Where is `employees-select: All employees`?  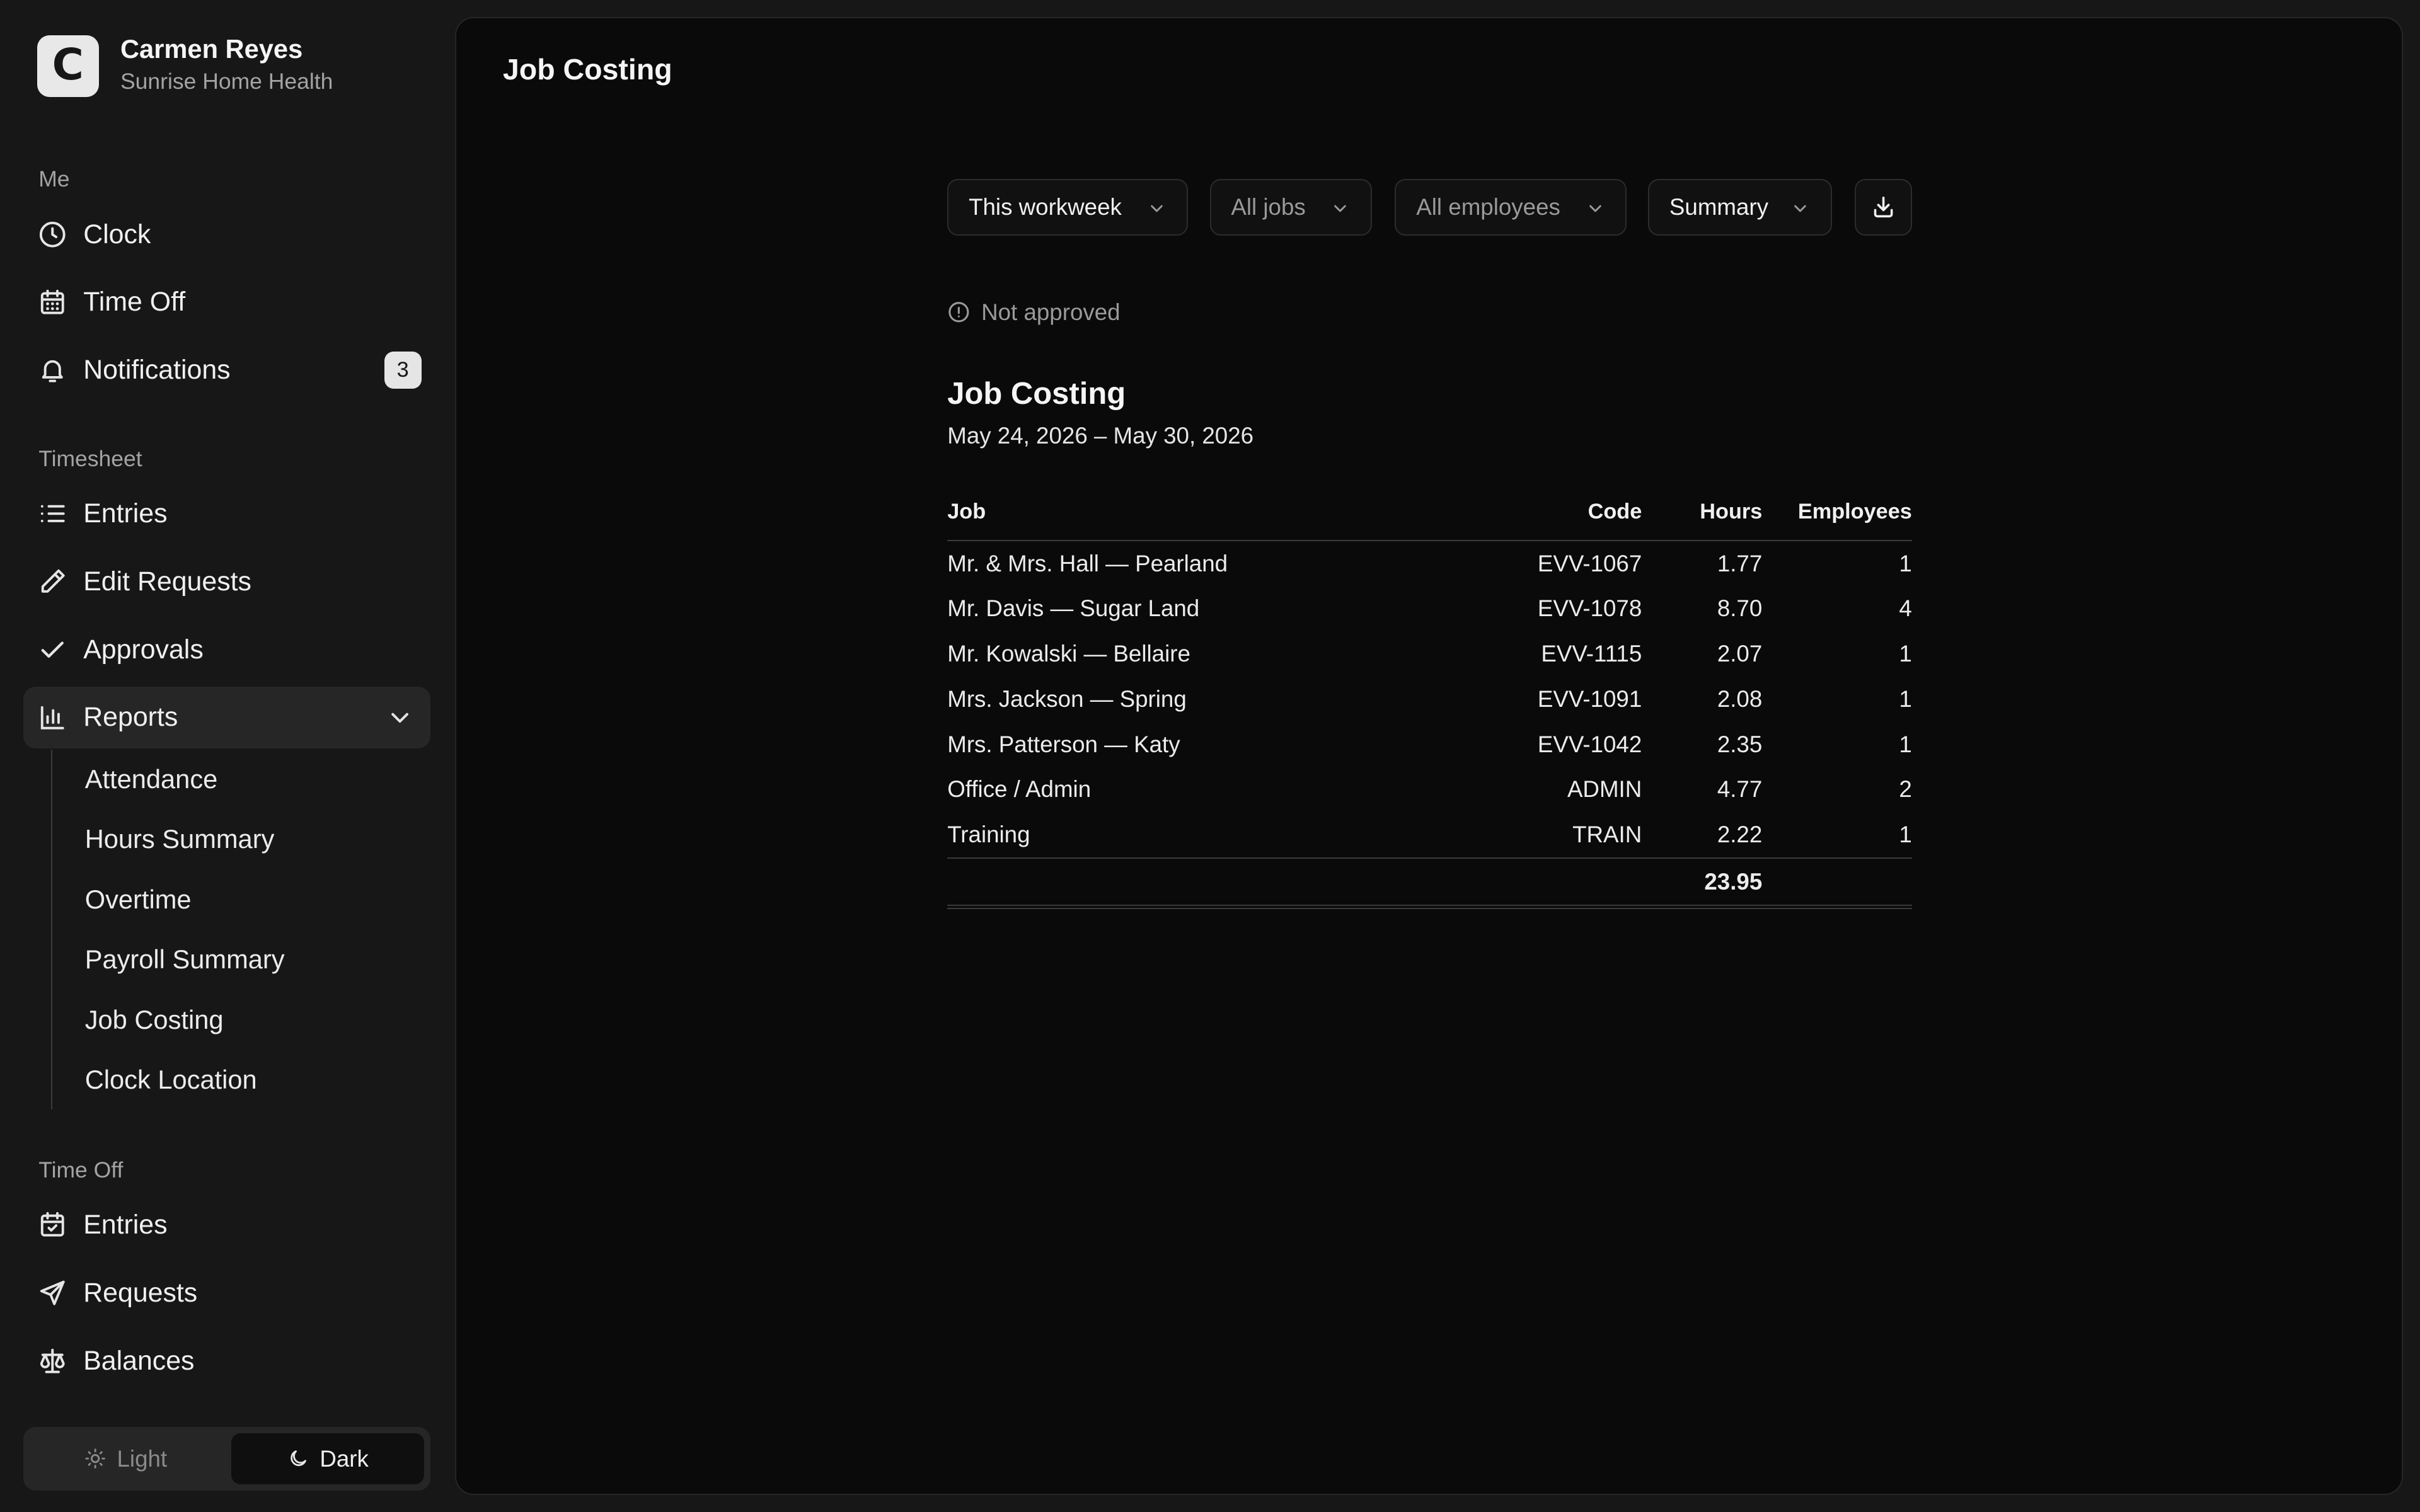
employees-select: All employees is located at coordinates (1511, 207).